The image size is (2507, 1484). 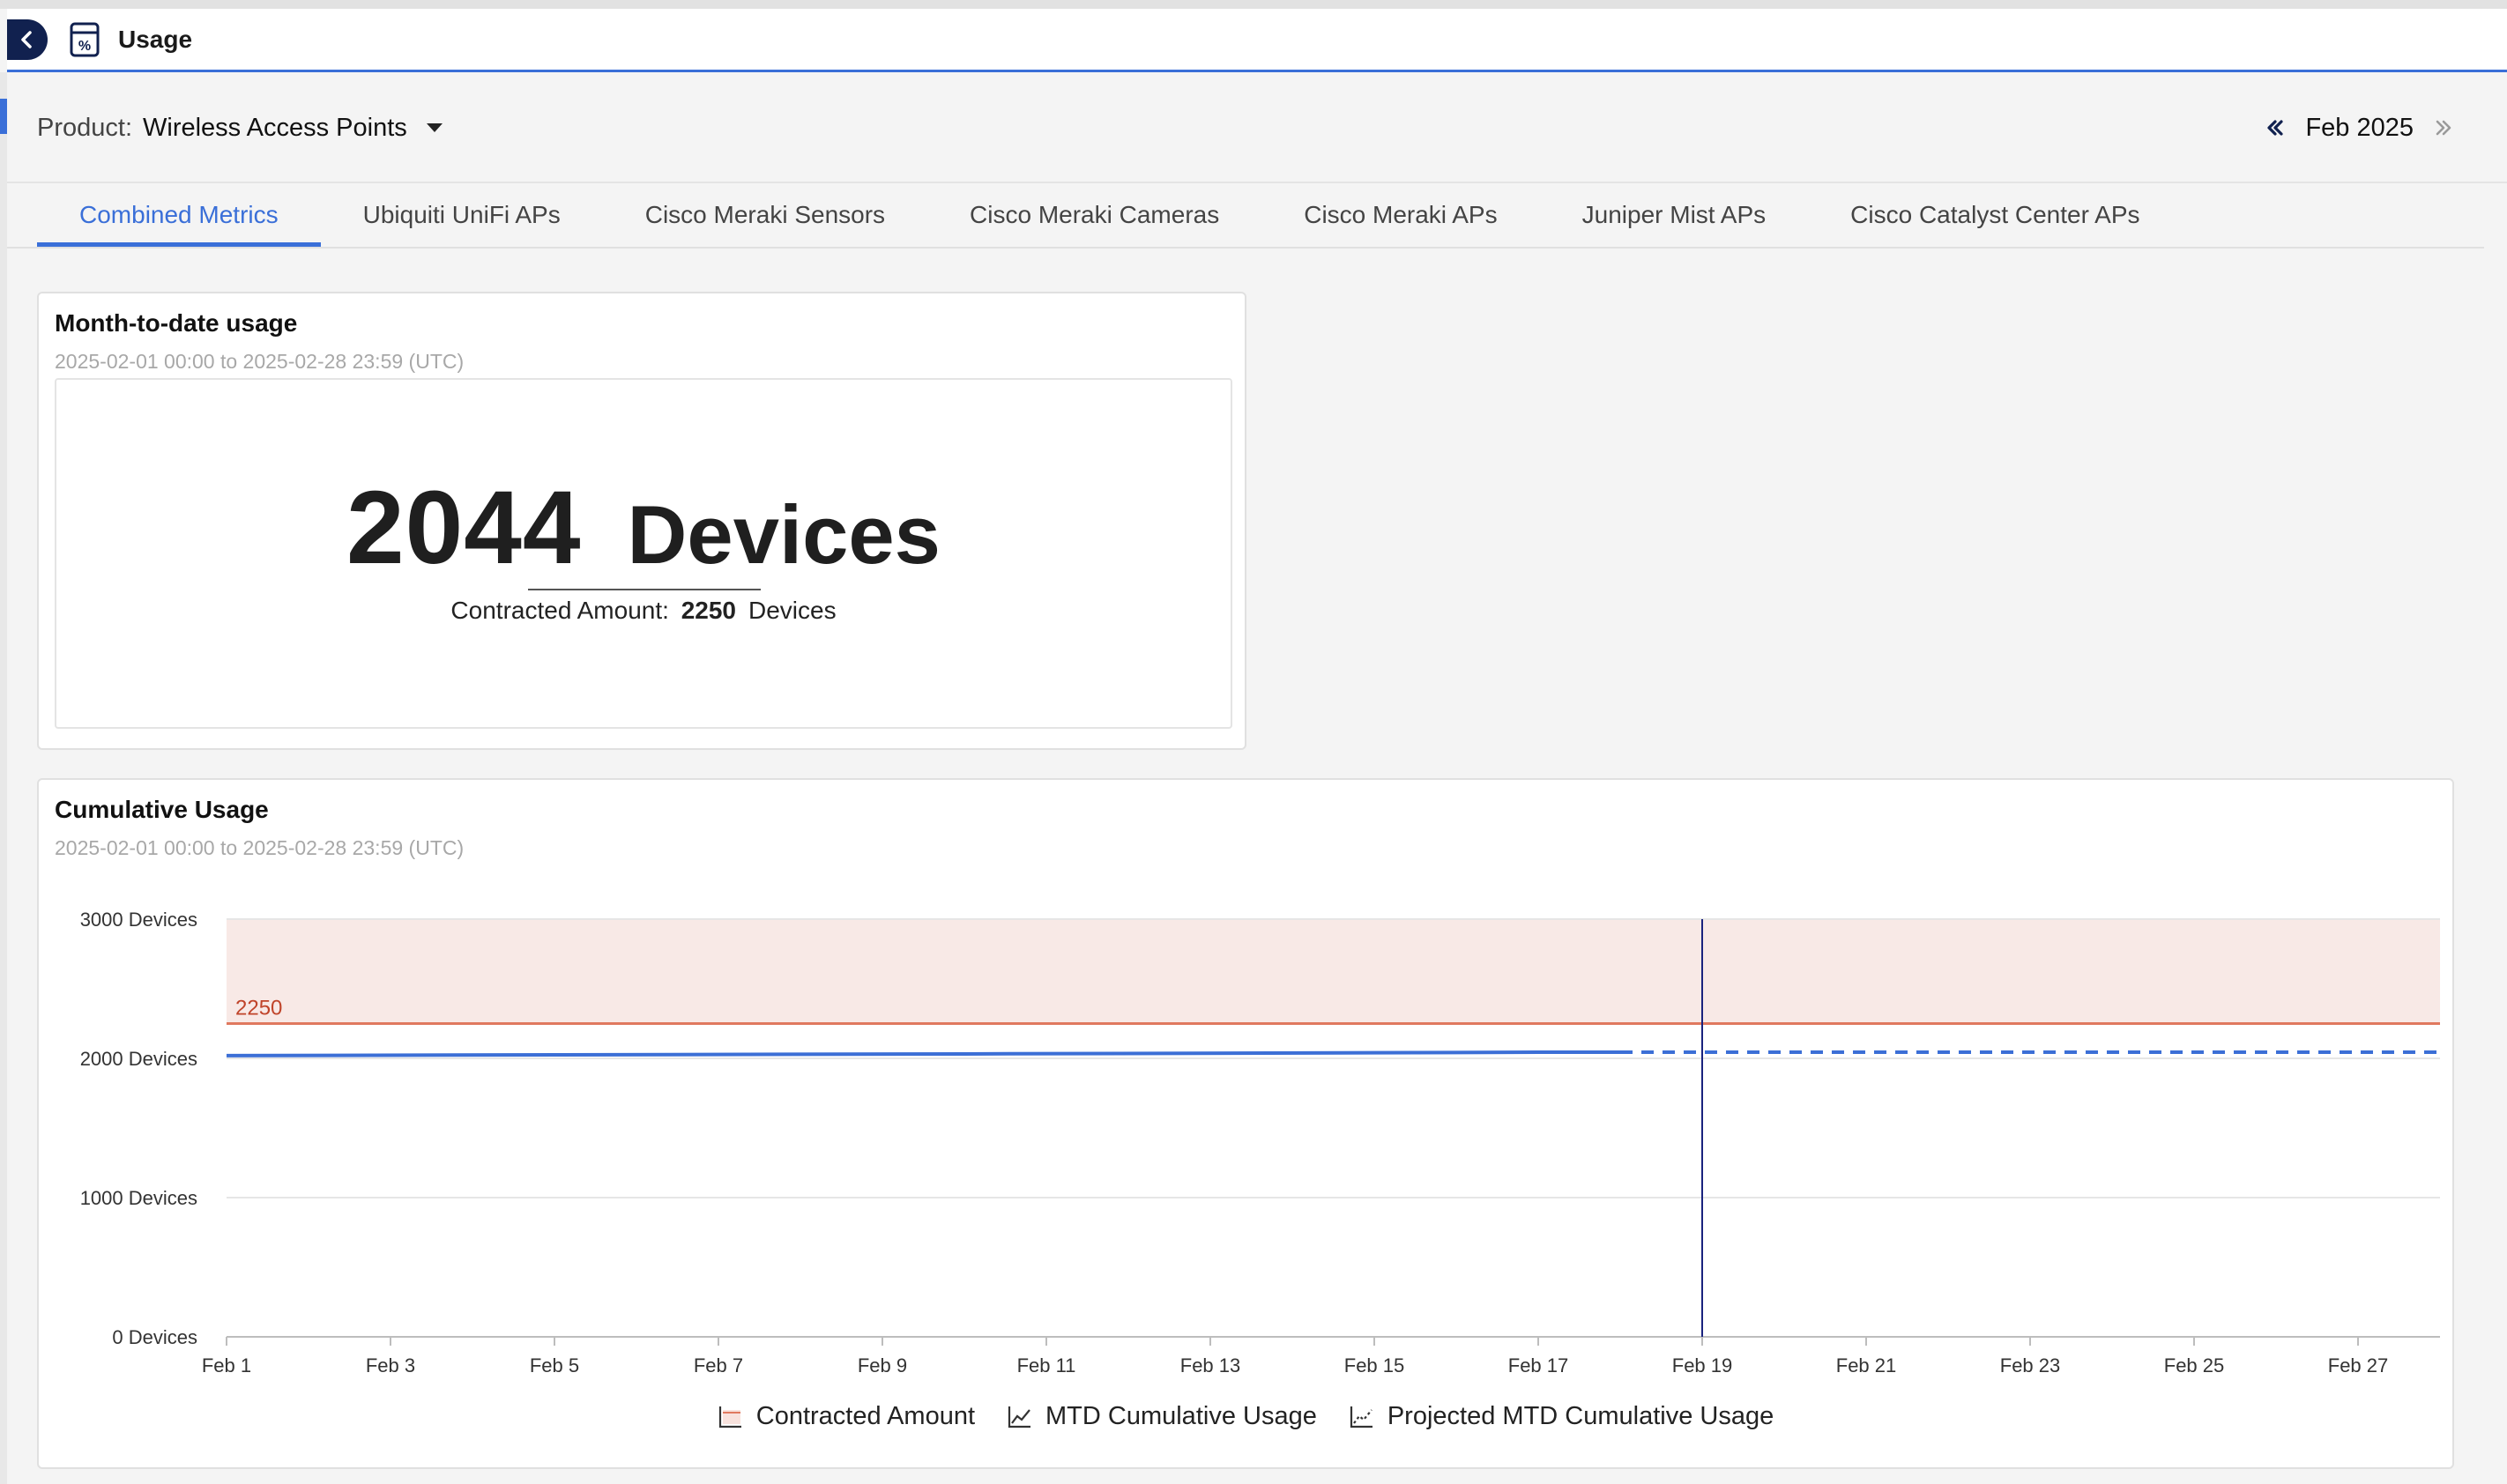 What do you see at coordinates (84, 127) in the screenshot?
I see `product-label: Product:` at bounding box center [84, 127].